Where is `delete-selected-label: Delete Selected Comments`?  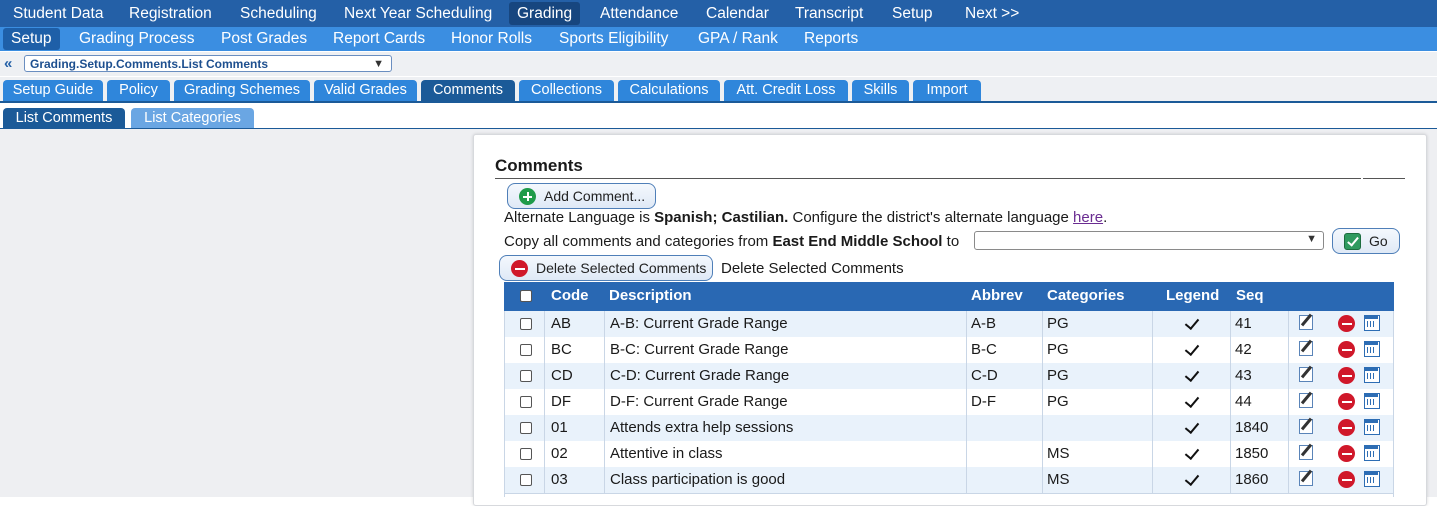 delete-selected-label: Delete Selected Comments is located at coordinates (621, 268).